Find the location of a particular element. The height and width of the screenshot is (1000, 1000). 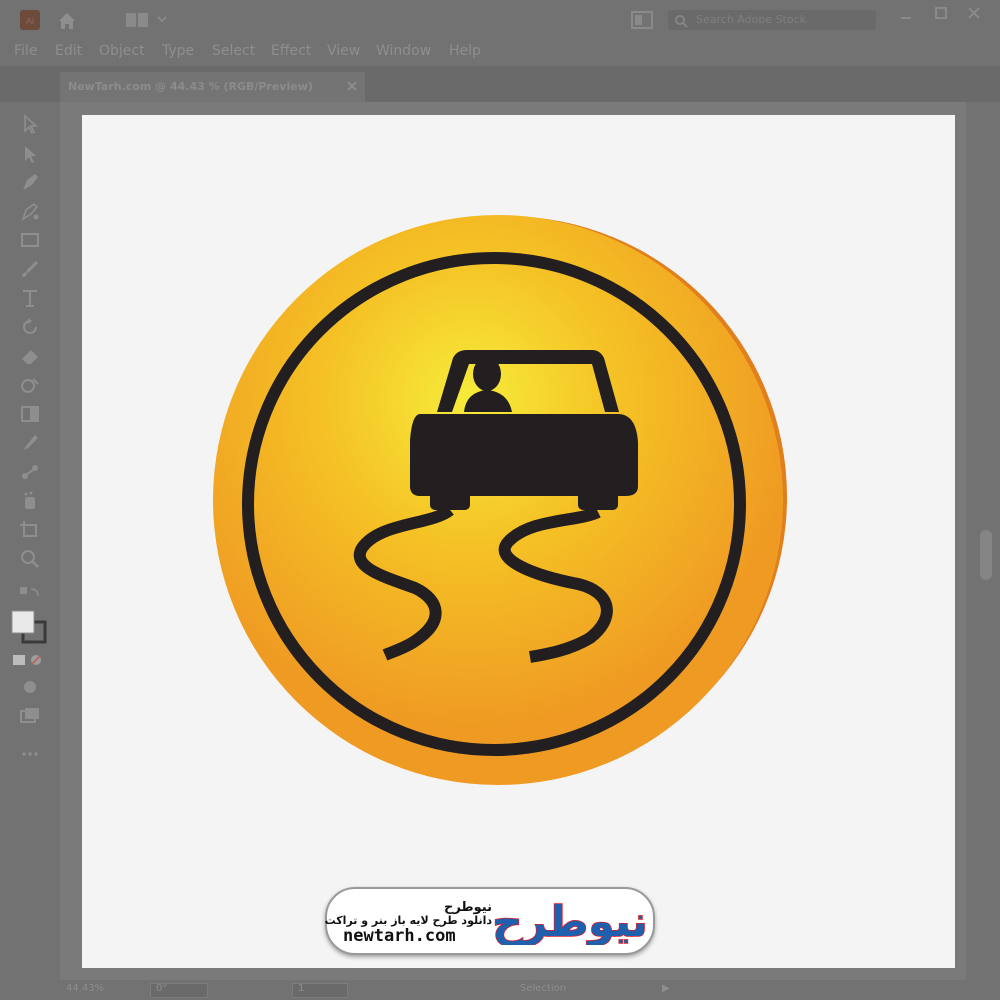

newtarh-logo: نیوطرح is located at coordinates (570, 920).